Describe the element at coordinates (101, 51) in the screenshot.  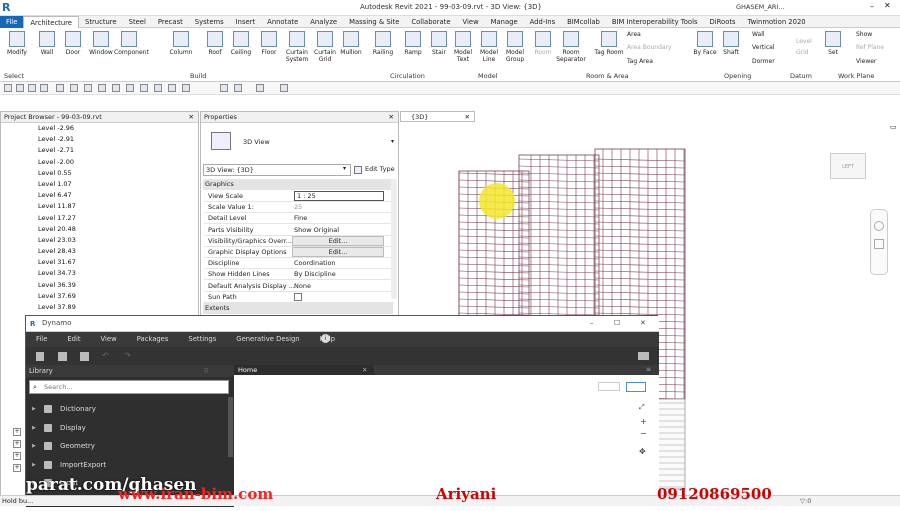
I see `window-button: Window` at that location.